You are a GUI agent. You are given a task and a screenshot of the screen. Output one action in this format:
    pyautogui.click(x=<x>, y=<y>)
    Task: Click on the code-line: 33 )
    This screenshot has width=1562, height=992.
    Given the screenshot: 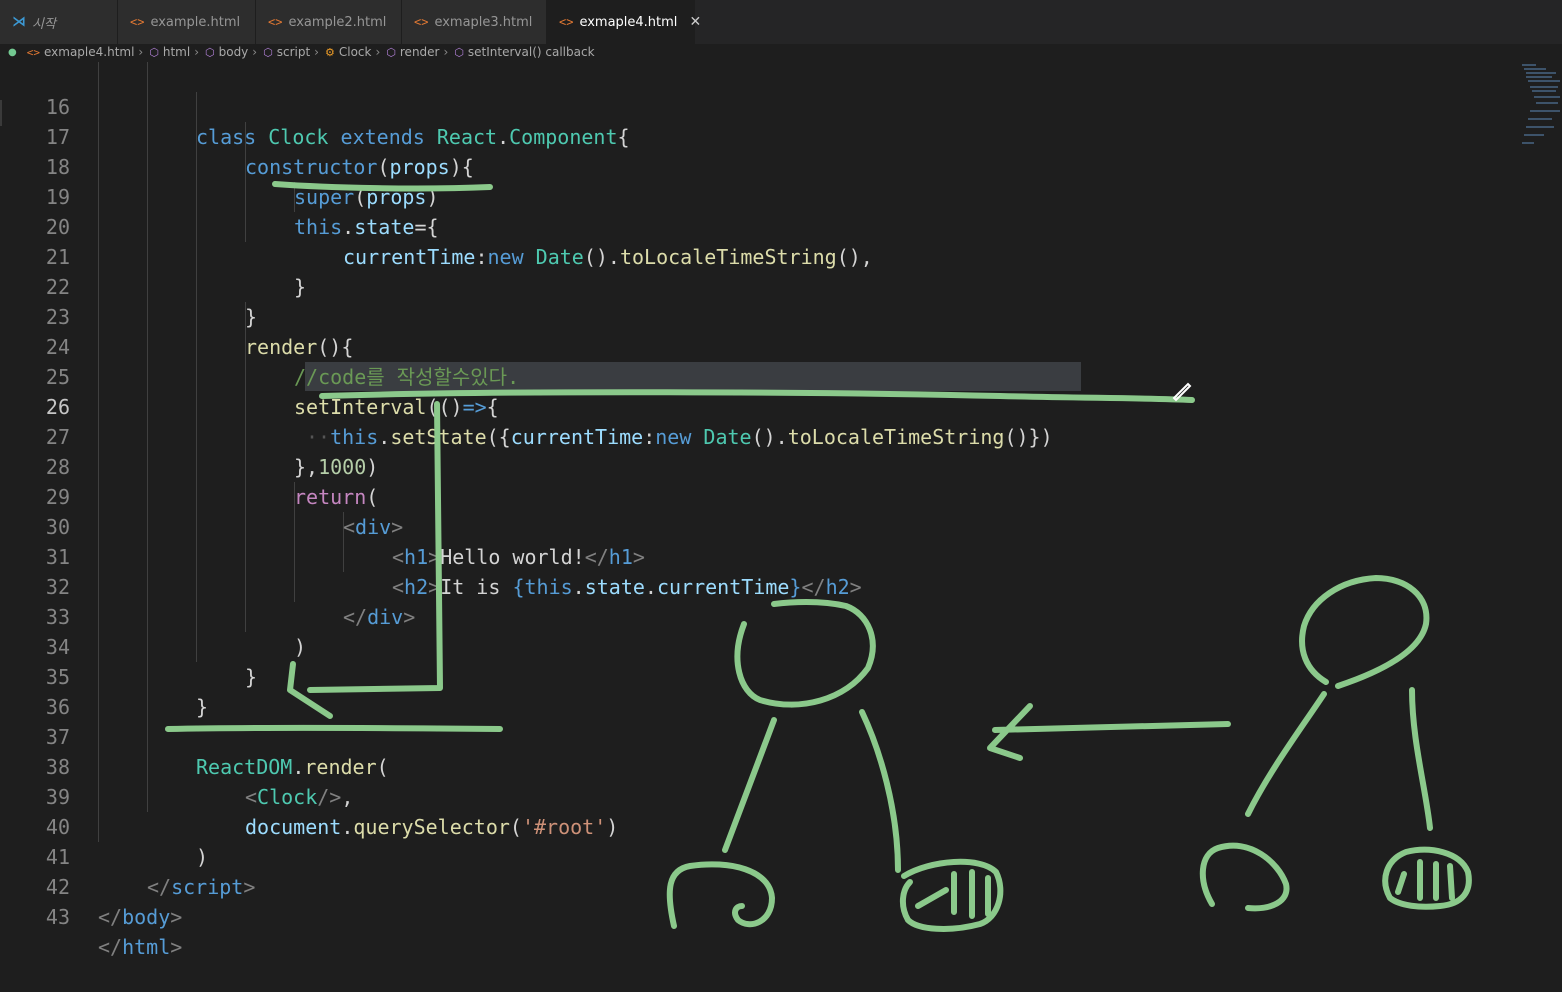 What is the action you would take?
    pyautogui.click(x=153, y=615)
    